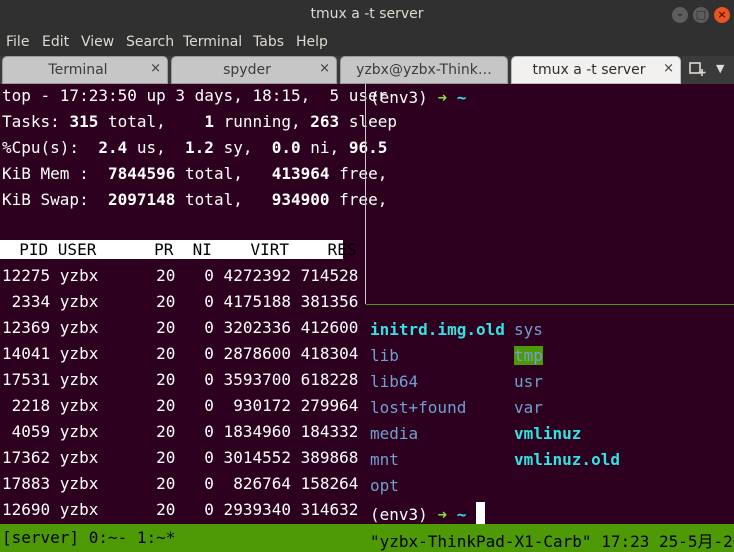 The height and width of the screenshot is (552, 734). Describe the element at coordinates (150, 42) in the screenshot. I see `menu-search: Search` at that location.